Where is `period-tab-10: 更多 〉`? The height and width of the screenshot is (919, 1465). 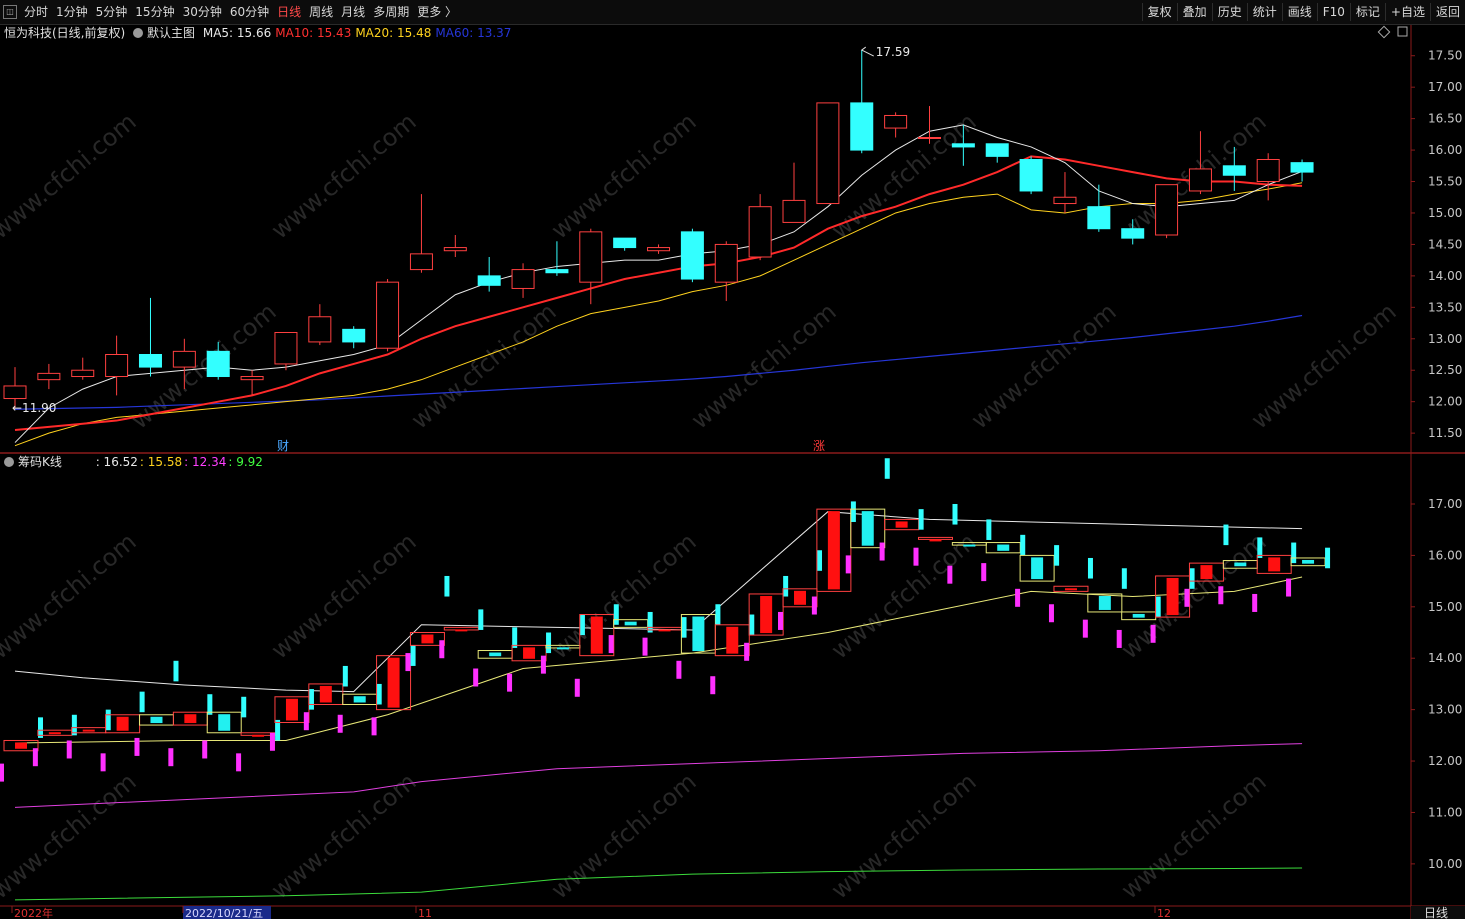
period-tab-10: 更多 〉 is located at coordinates (437, 12).